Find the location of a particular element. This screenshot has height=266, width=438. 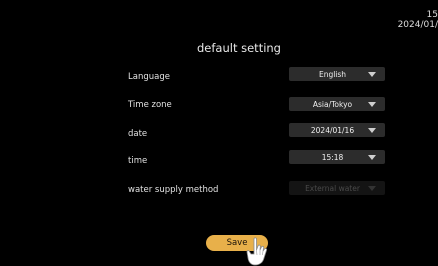

language-value: English is located at coordinates (332, 74).